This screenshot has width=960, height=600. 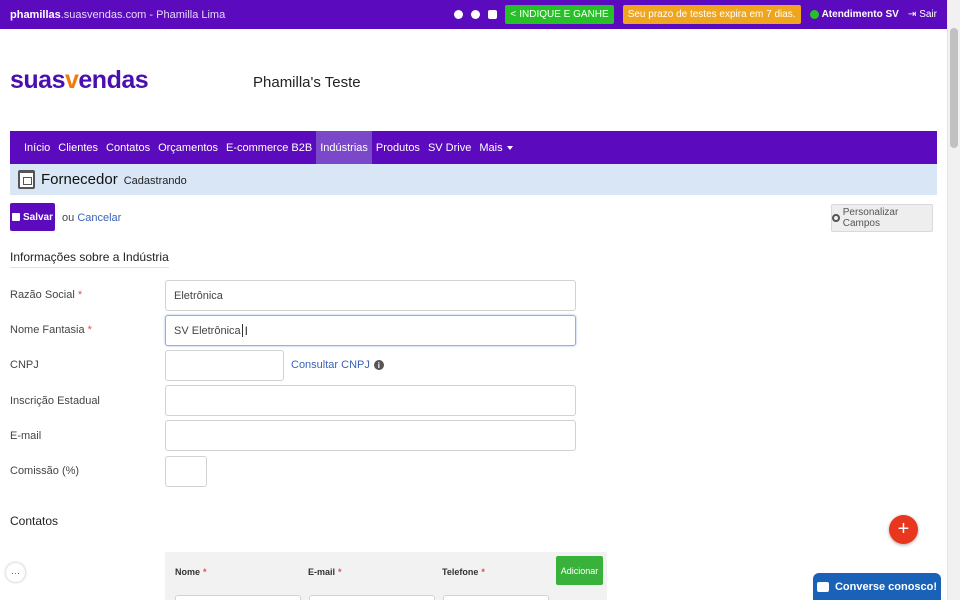 I want to click on support-label: Atendimento SV, so click(x=860, y=14).